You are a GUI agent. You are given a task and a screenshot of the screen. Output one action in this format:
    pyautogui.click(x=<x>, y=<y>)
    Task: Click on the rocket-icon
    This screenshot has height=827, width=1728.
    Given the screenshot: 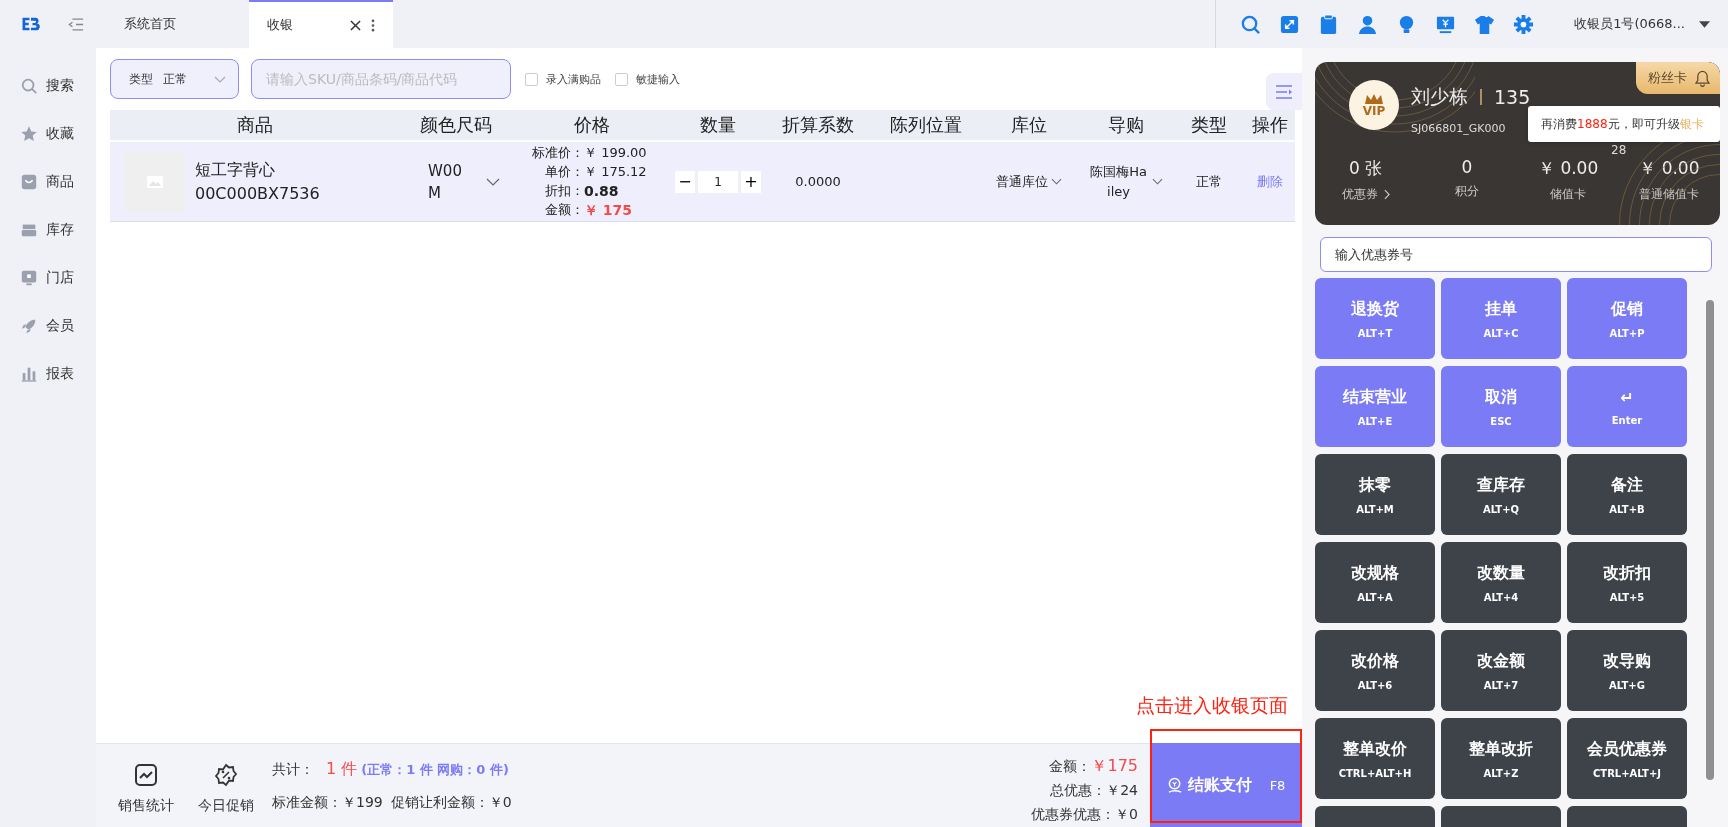 What is the action you would take?
    pyautogui.click(x=29, y=326)
    